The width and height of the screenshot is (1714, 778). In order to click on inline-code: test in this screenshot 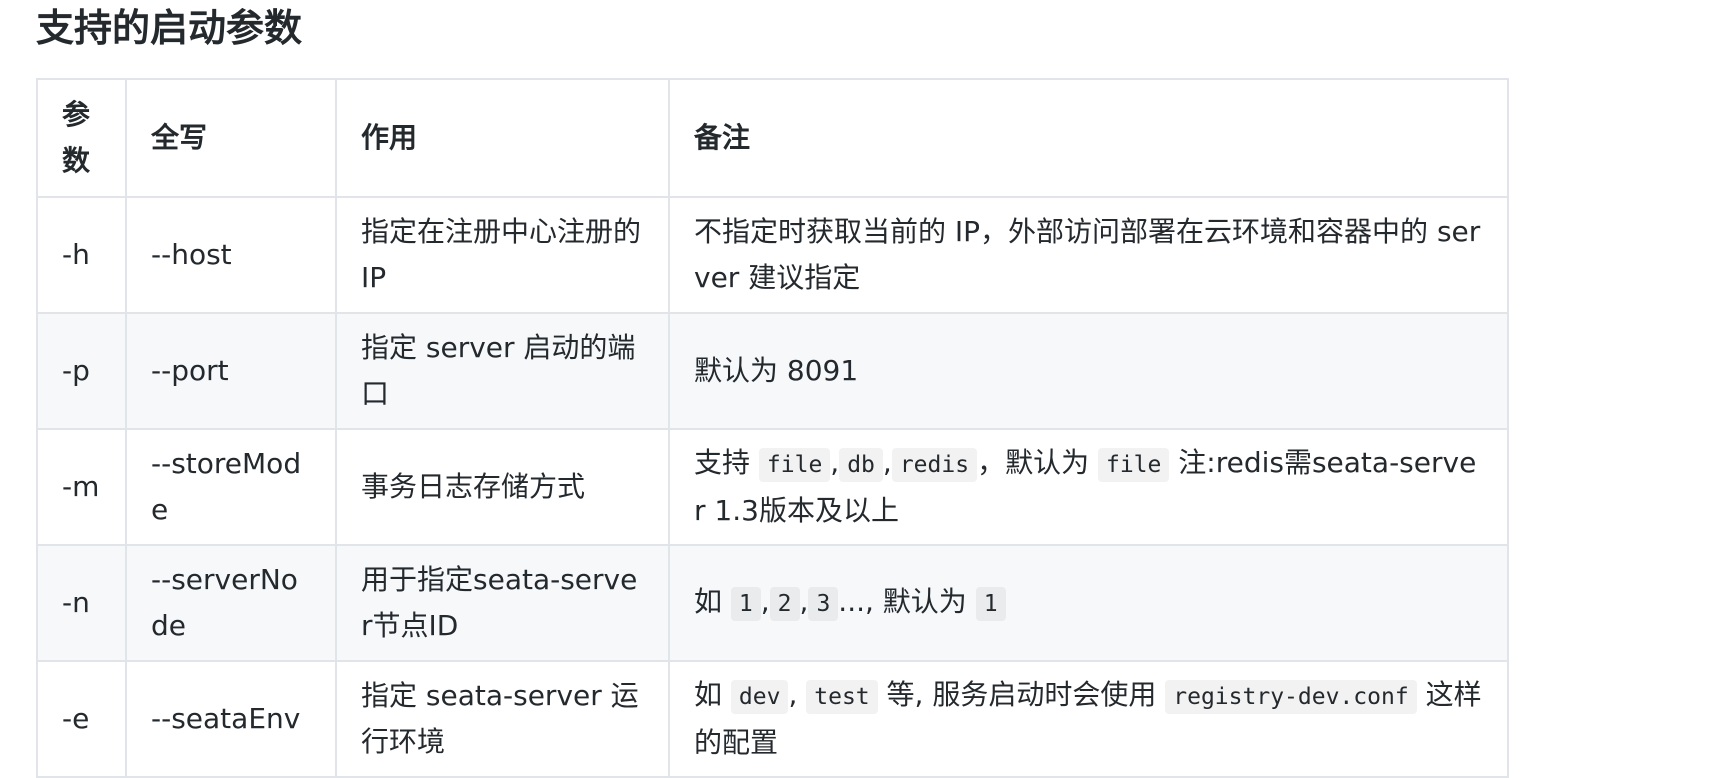, I will do `click(842, 697)`.